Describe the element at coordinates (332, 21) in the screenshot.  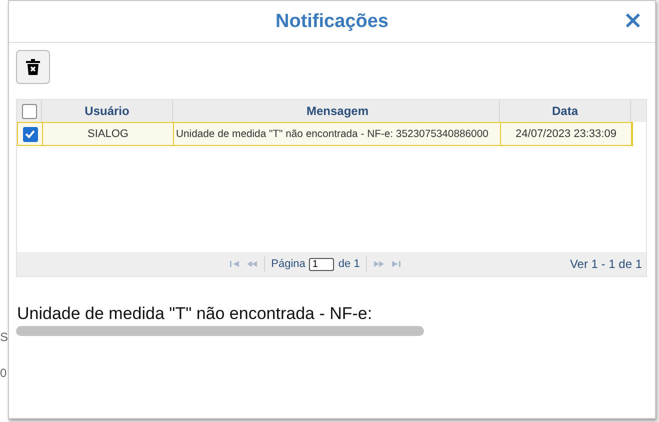
I see `dialog-title: Notificações` at that location.